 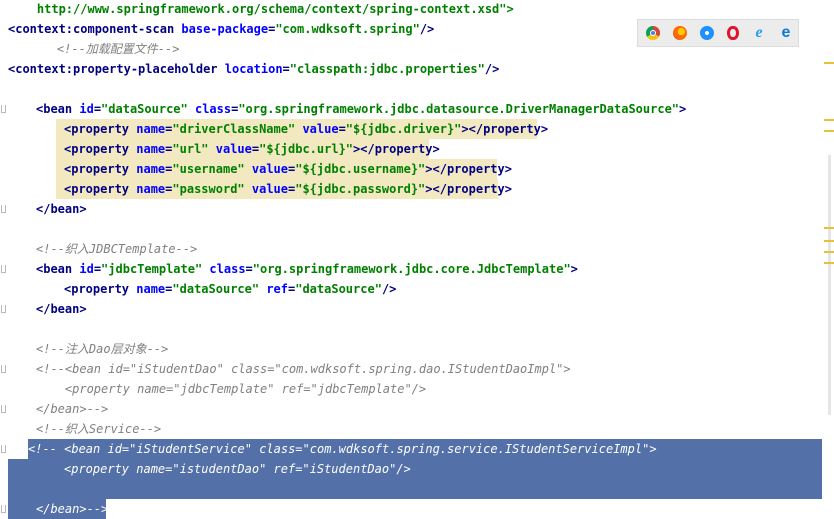 What do you see at coordinates (733, 33) in the screenshot?
I see `opera-icon` at bounding box center [733, 33].